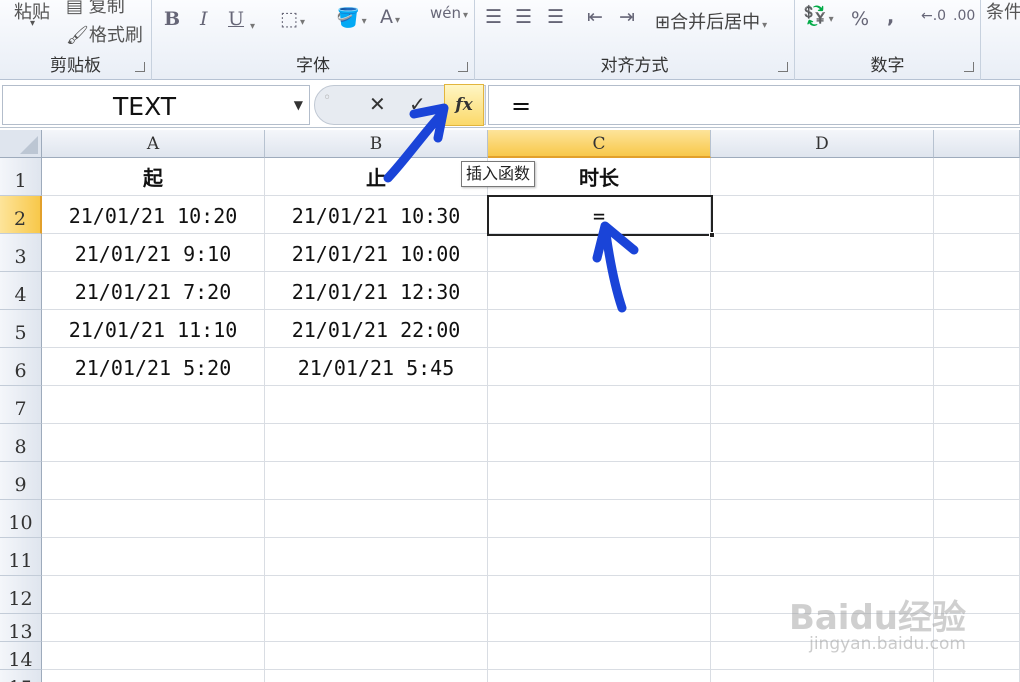 Image resolution: width=1020 pixels, height=682 pixels. Describe the element at coordinates (599, 291) in the screenshot. I see `cell-c4` at that location.